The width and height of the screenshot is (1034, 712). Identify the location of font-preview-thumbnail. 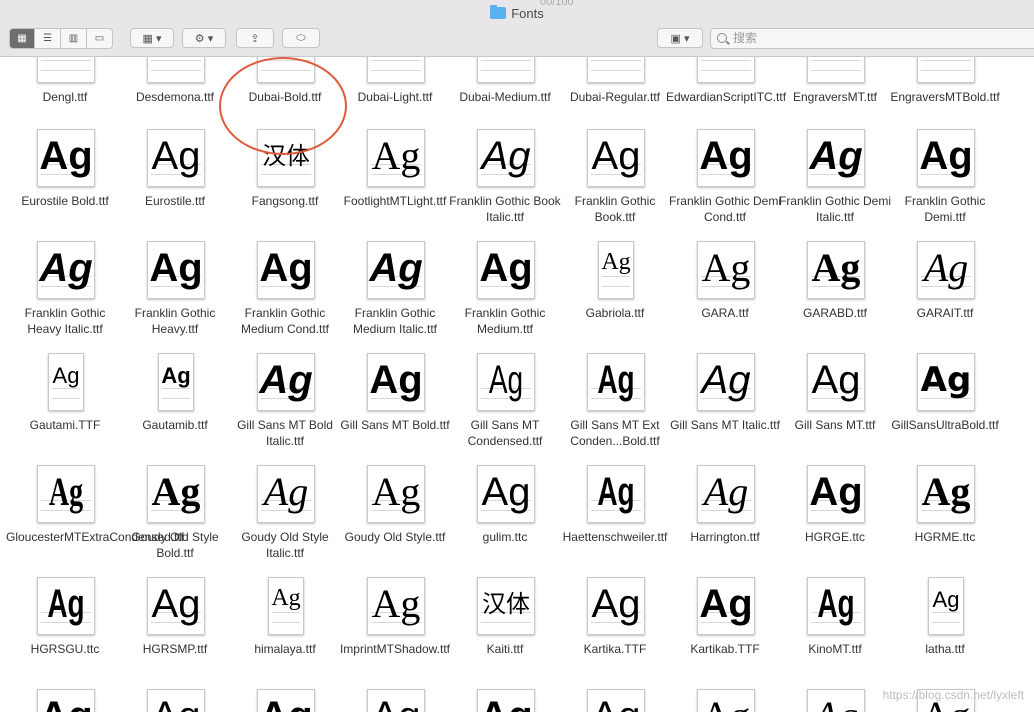
(726, 70).